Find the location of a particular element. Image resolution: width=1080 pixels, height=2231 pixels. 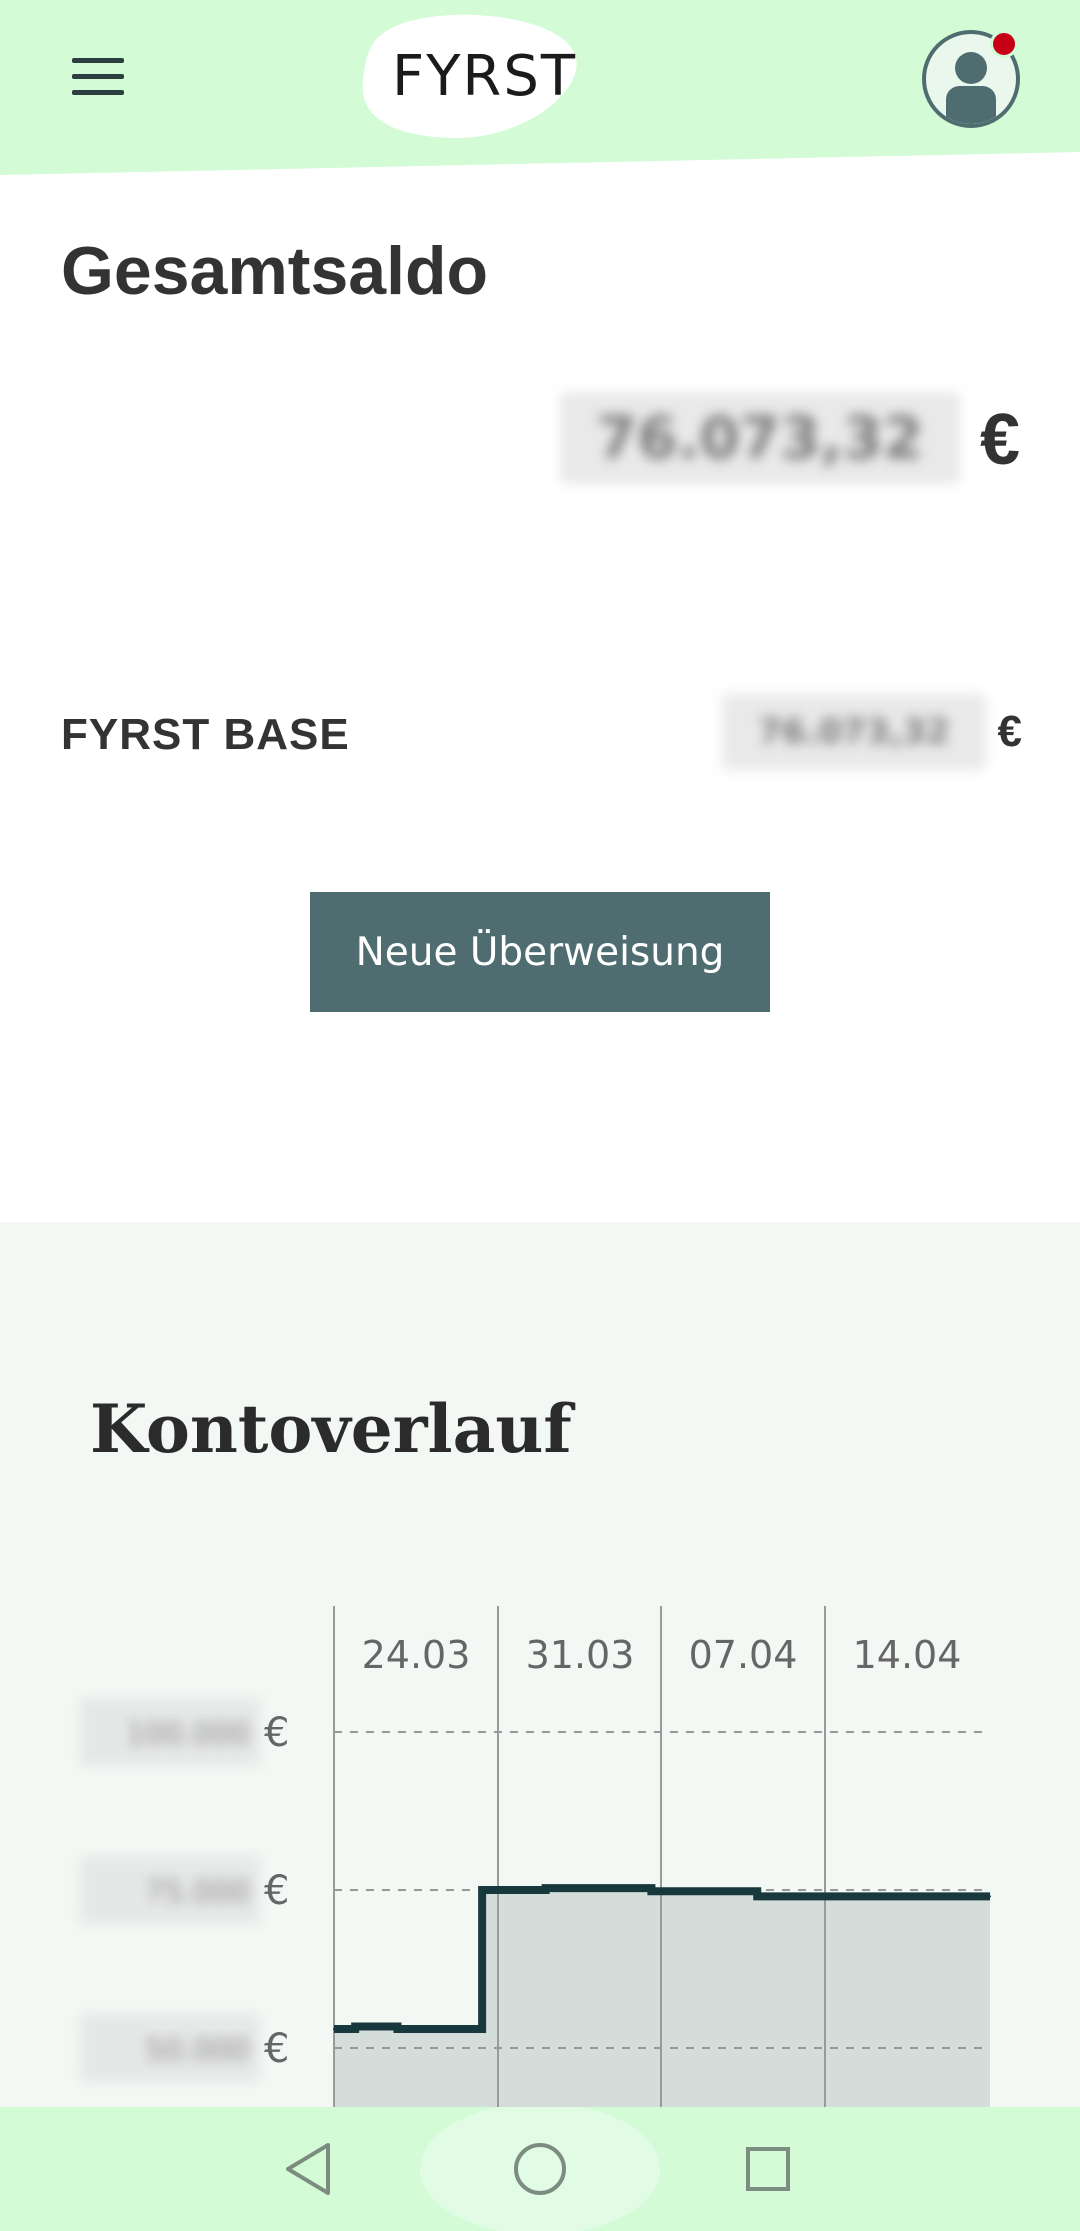

app-header: FYRST is located at coordinates (540, 87).